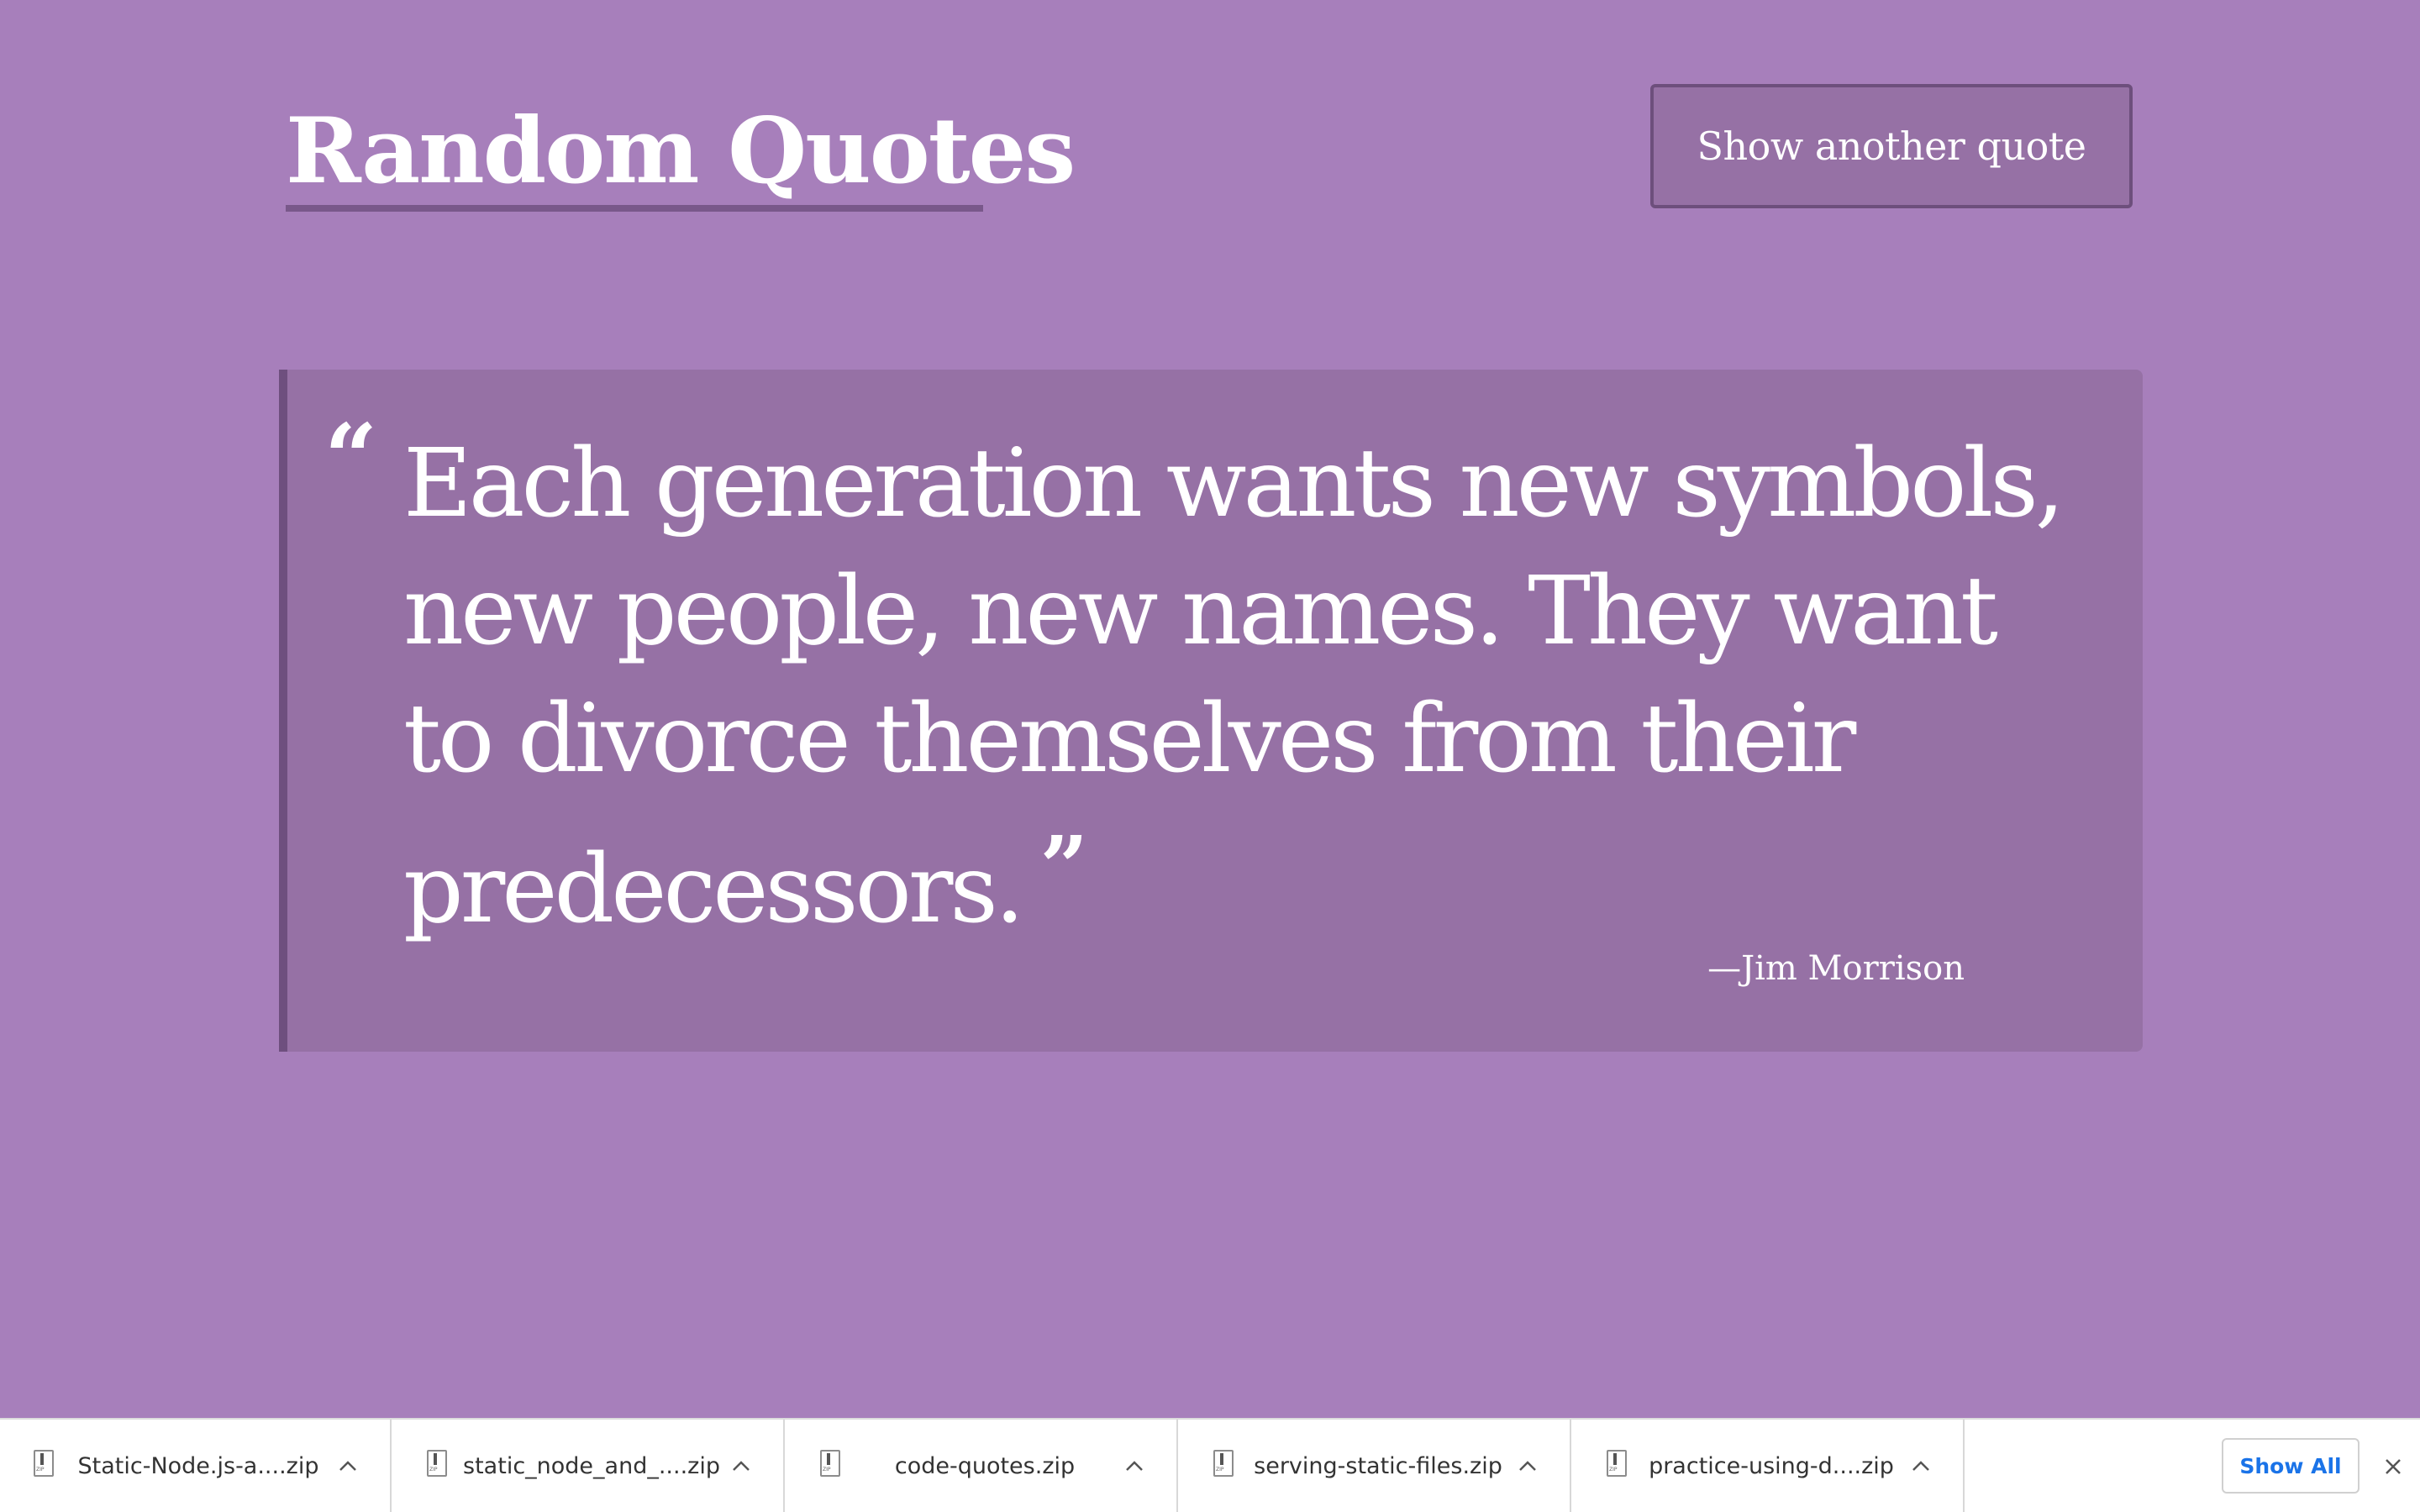  I want to click on download-item: Static-Node.js-a....zip, so click(196, 1466).